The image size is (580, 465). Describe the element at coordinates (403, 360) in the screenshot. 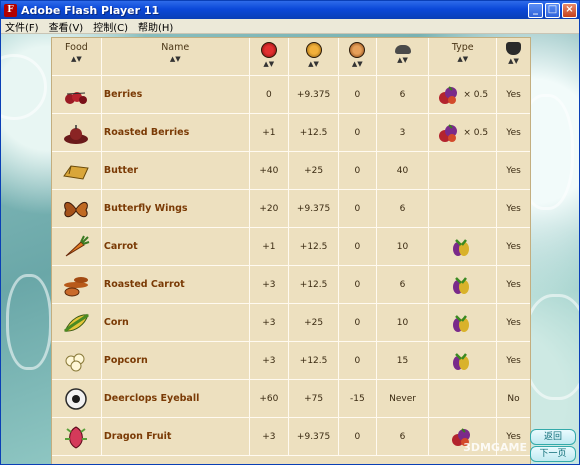

I see `spoil-cell: 15` at that location.